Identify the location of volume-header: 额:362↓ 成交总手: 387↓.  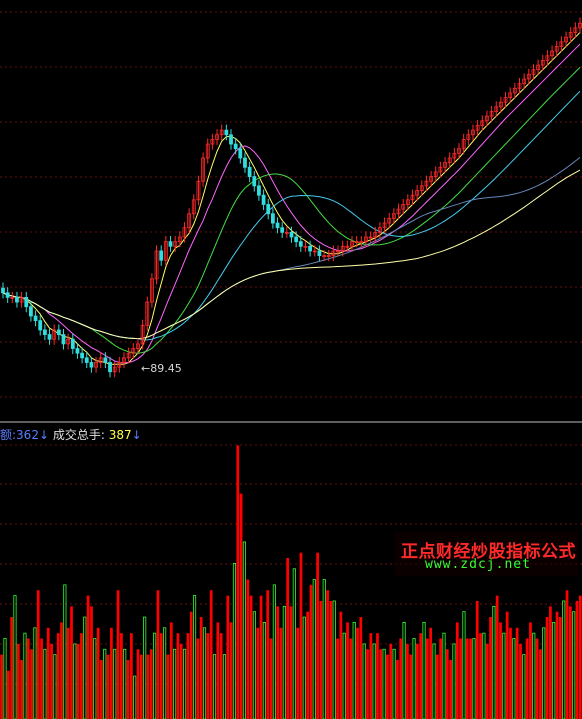
(71, 434).